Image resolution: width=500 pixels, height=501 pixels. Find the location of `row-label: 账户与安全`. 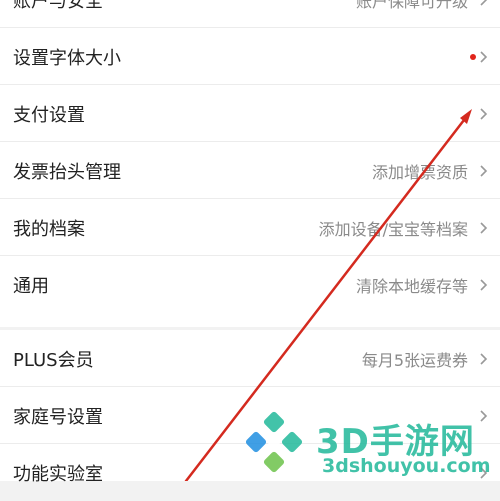

row-label: 账户与安全 is located at coordinates (58, 6).